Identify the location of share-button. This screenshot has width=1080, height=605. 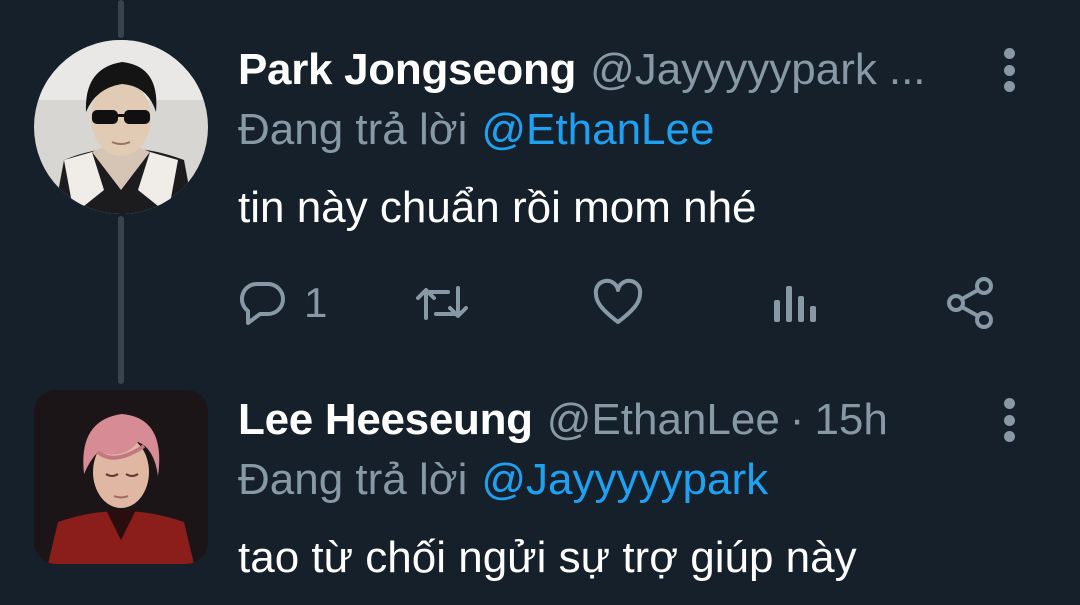
(970, 303).